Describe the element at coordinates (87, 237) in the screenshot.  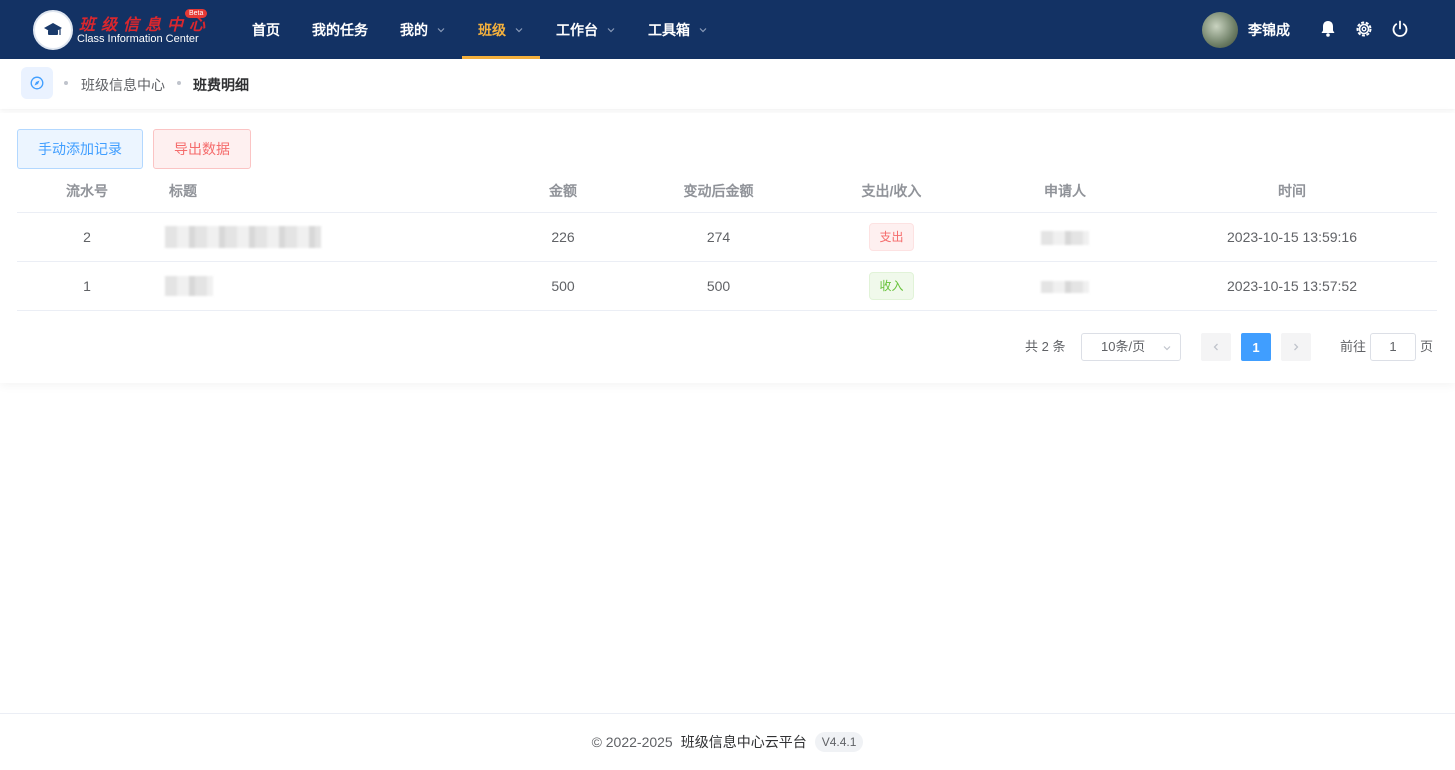
I see `serial-number: 2` at that location.